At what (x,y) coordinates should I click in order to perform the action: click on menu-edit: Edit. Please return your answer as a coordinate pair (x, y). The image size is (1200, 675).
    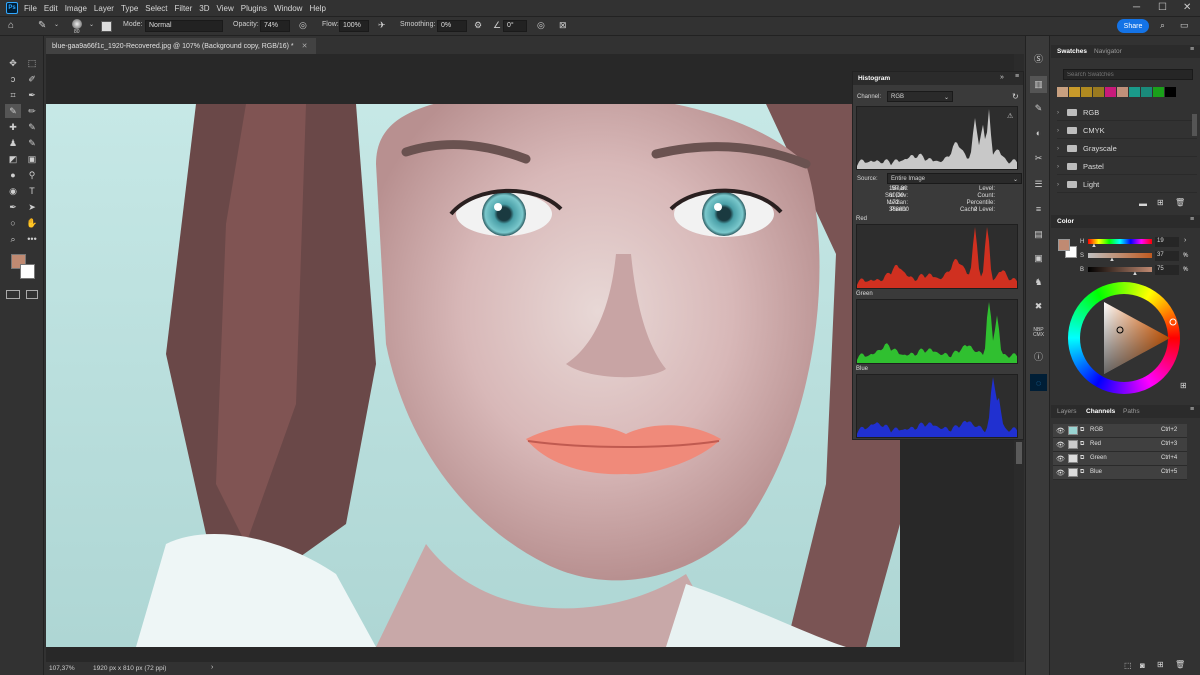
    Looking at the image, I should click on (51, 8).